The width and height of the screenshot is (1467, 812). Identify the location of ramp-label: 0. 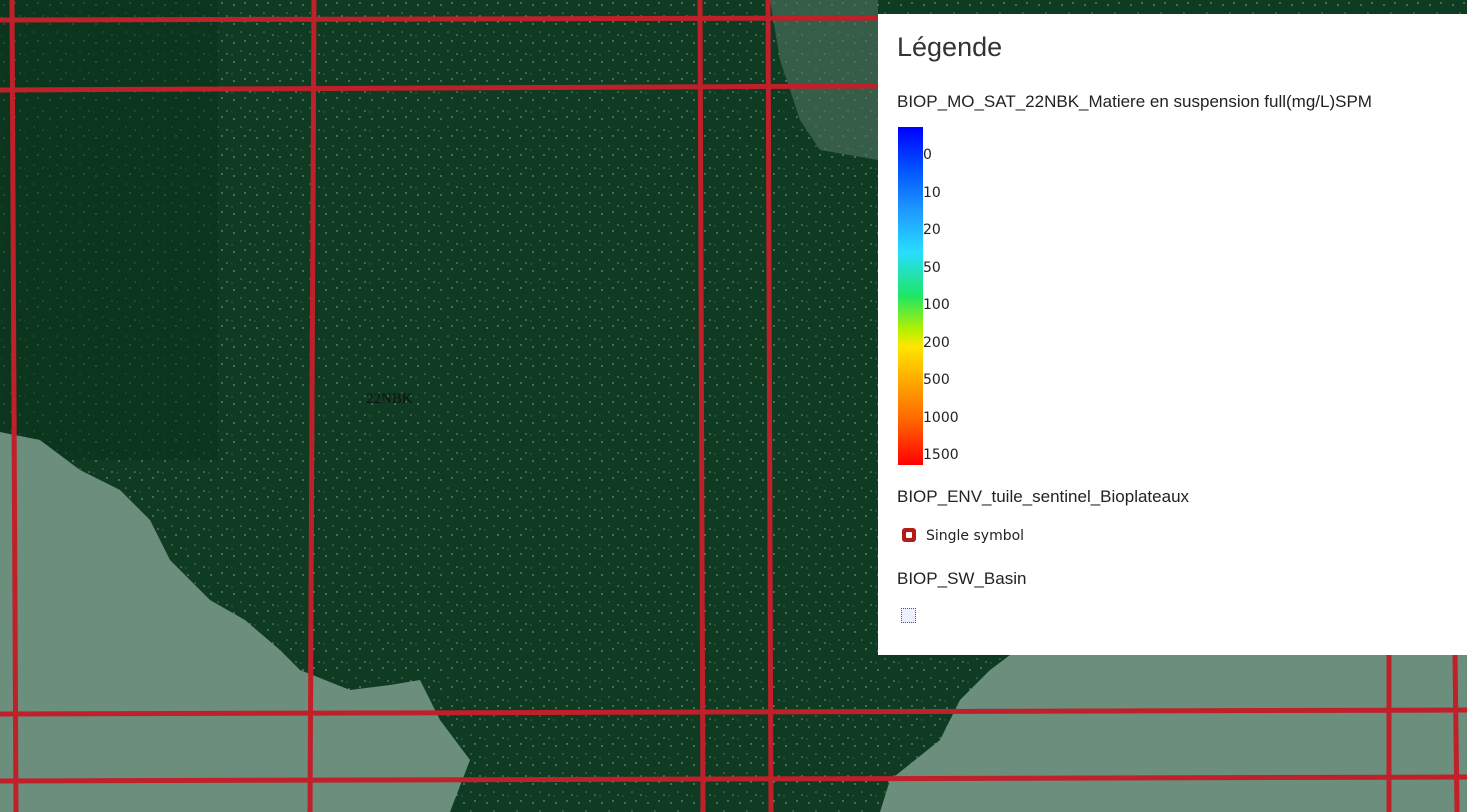
(927, 155).